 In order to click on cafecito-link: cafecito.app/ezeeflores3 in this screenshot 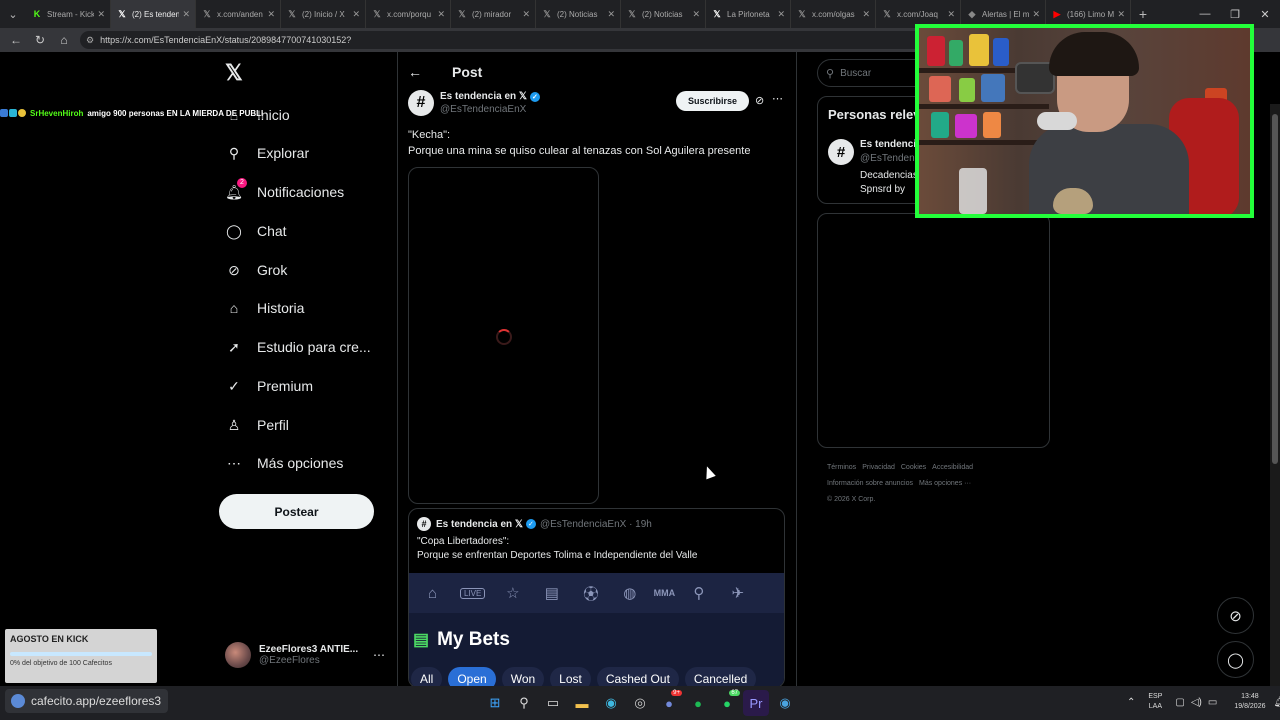, I will do `click(86, 701)`.